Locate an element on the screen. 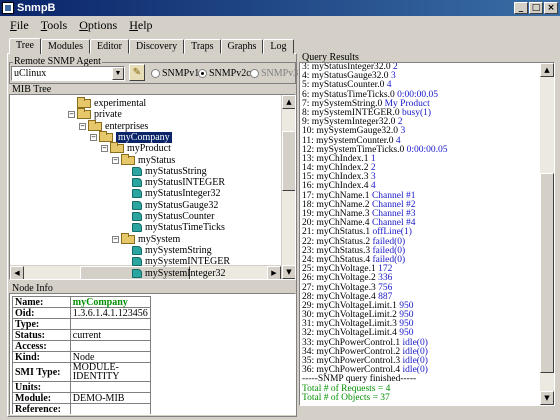  snmpv2c-radio: SNMPv2c is located at coordinates (224, 73).